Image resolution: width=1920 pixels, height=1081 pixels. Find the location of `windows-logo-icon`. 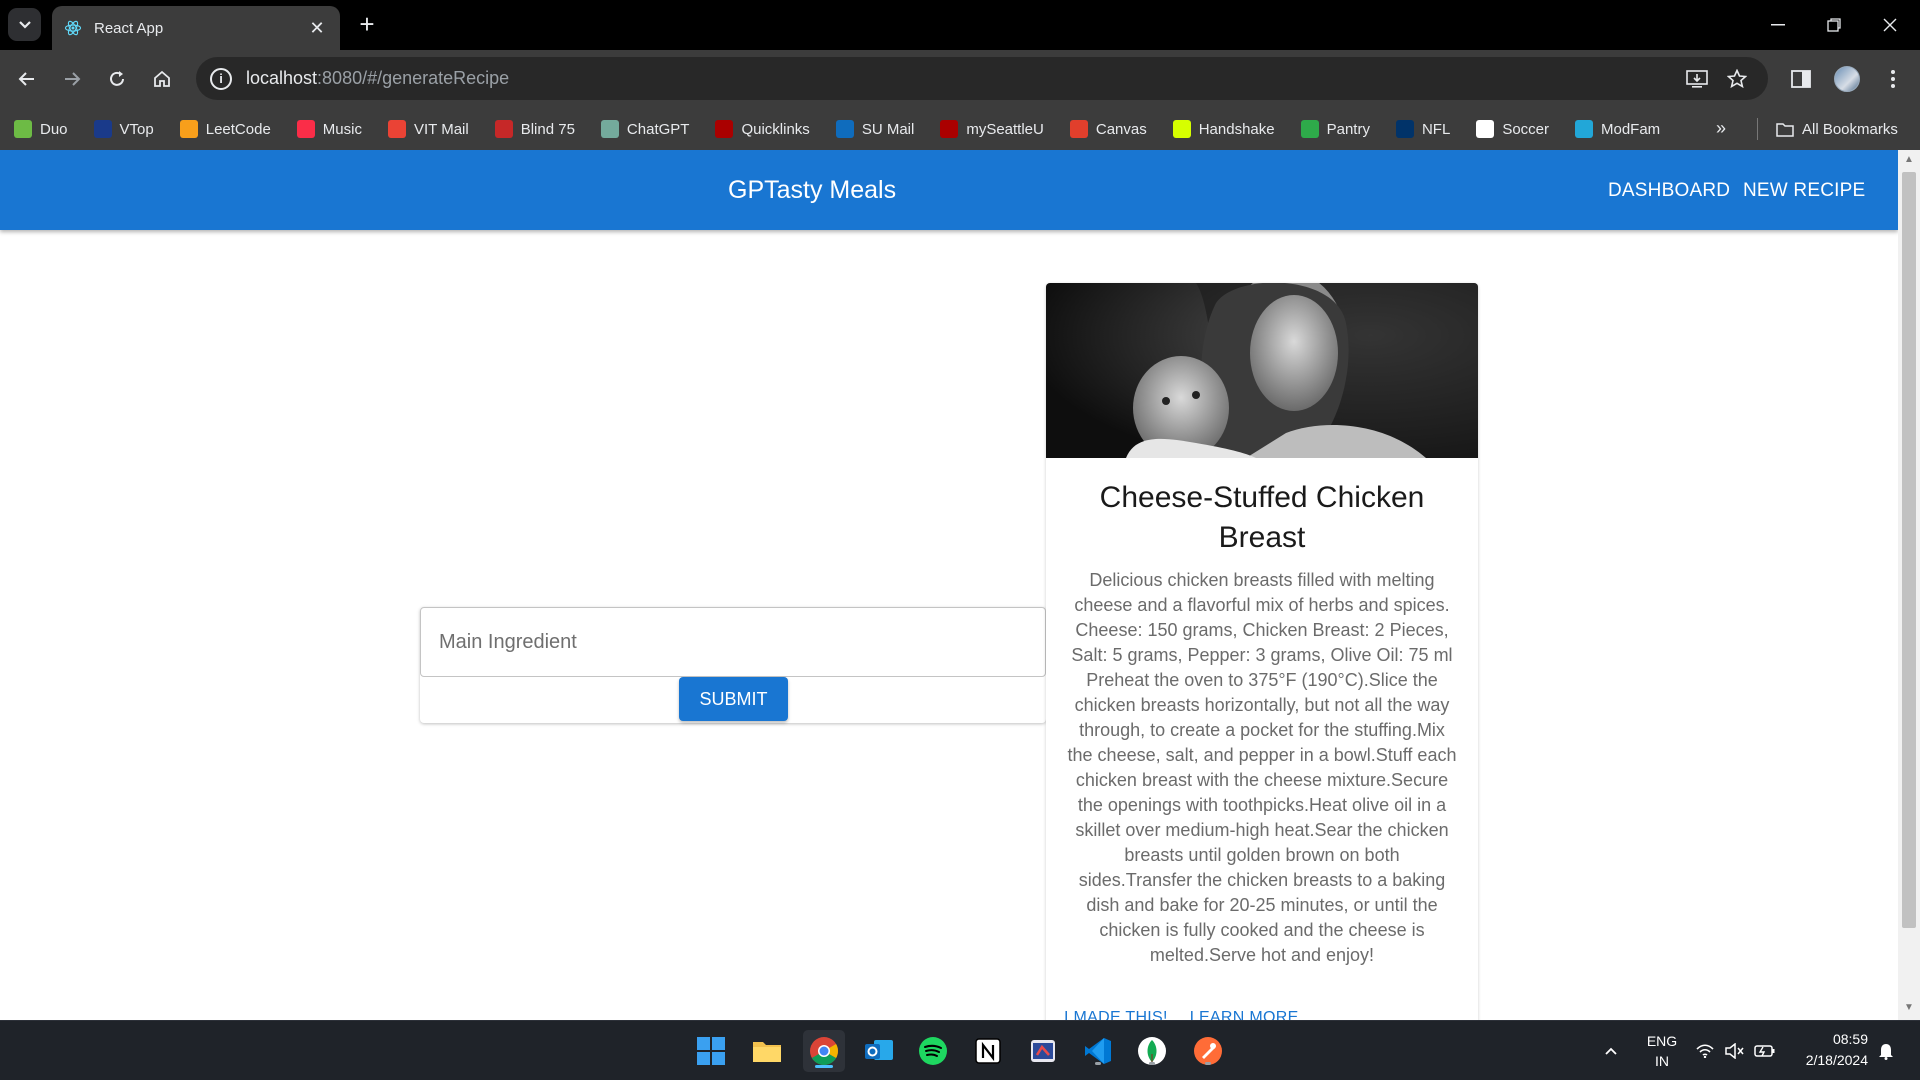

windows-logo-icon is located at coordinates (711, 1051).